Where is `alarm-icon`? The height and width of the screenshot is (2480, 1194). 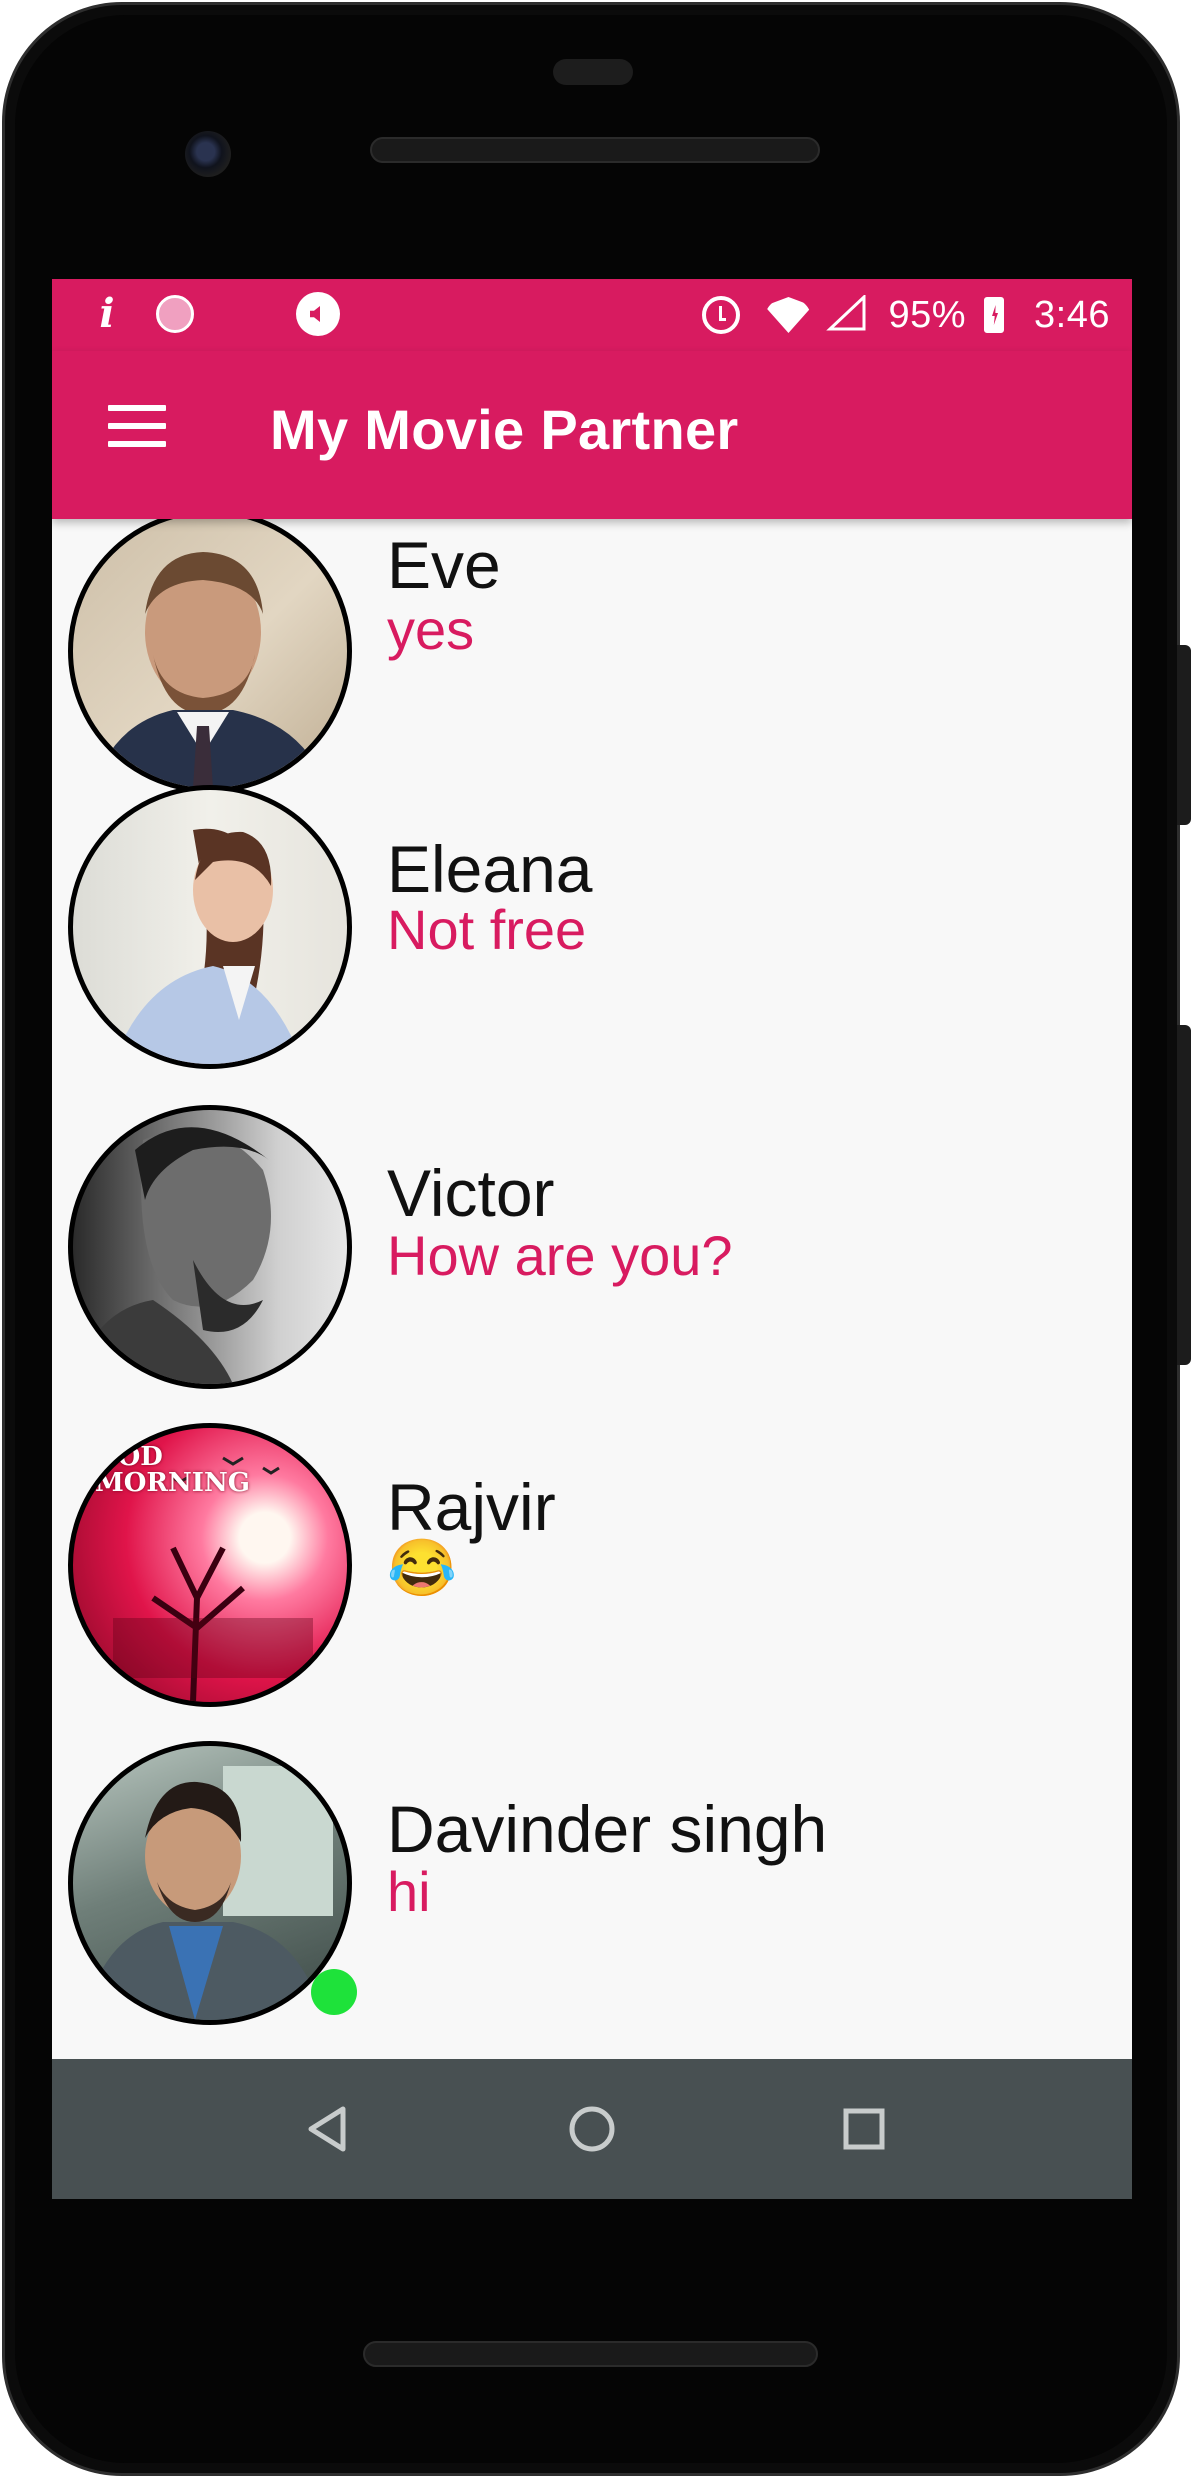 alarm-icon is located at coordinates (721, 315).